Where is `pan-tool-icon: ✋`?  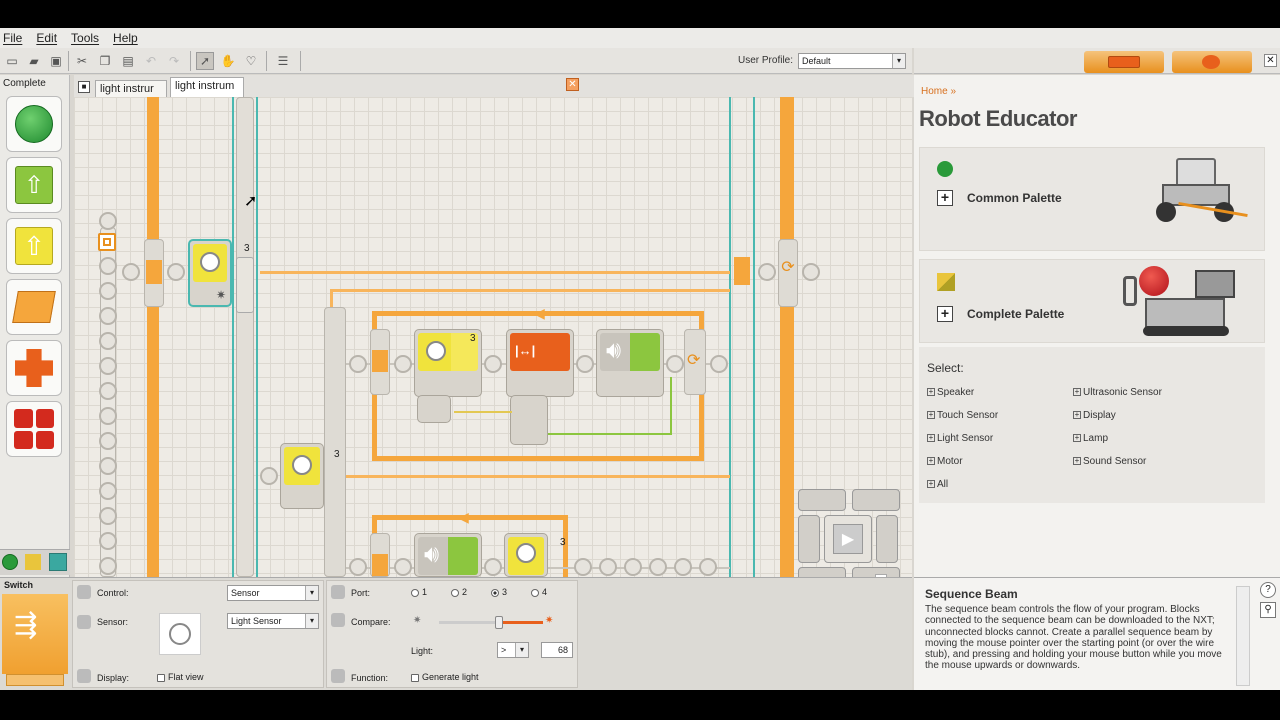 pan-tool-icon: ✋ is located at coordinates (228, 61).